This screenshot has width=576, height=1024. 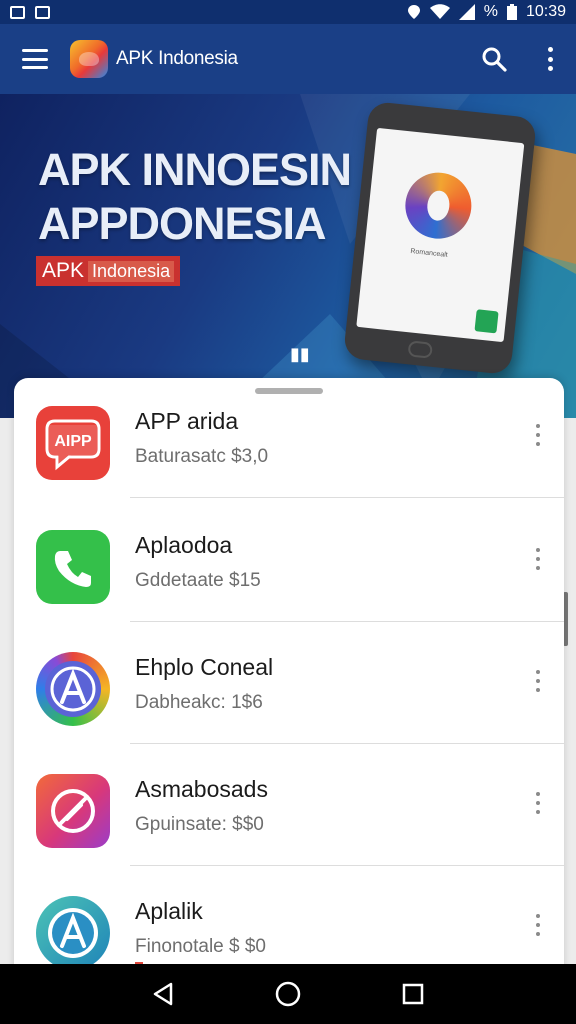 What do you see at coordinates (187, 421) in the screenshot?
I see `app-name: APP arida` at bounding box center [187, 421].